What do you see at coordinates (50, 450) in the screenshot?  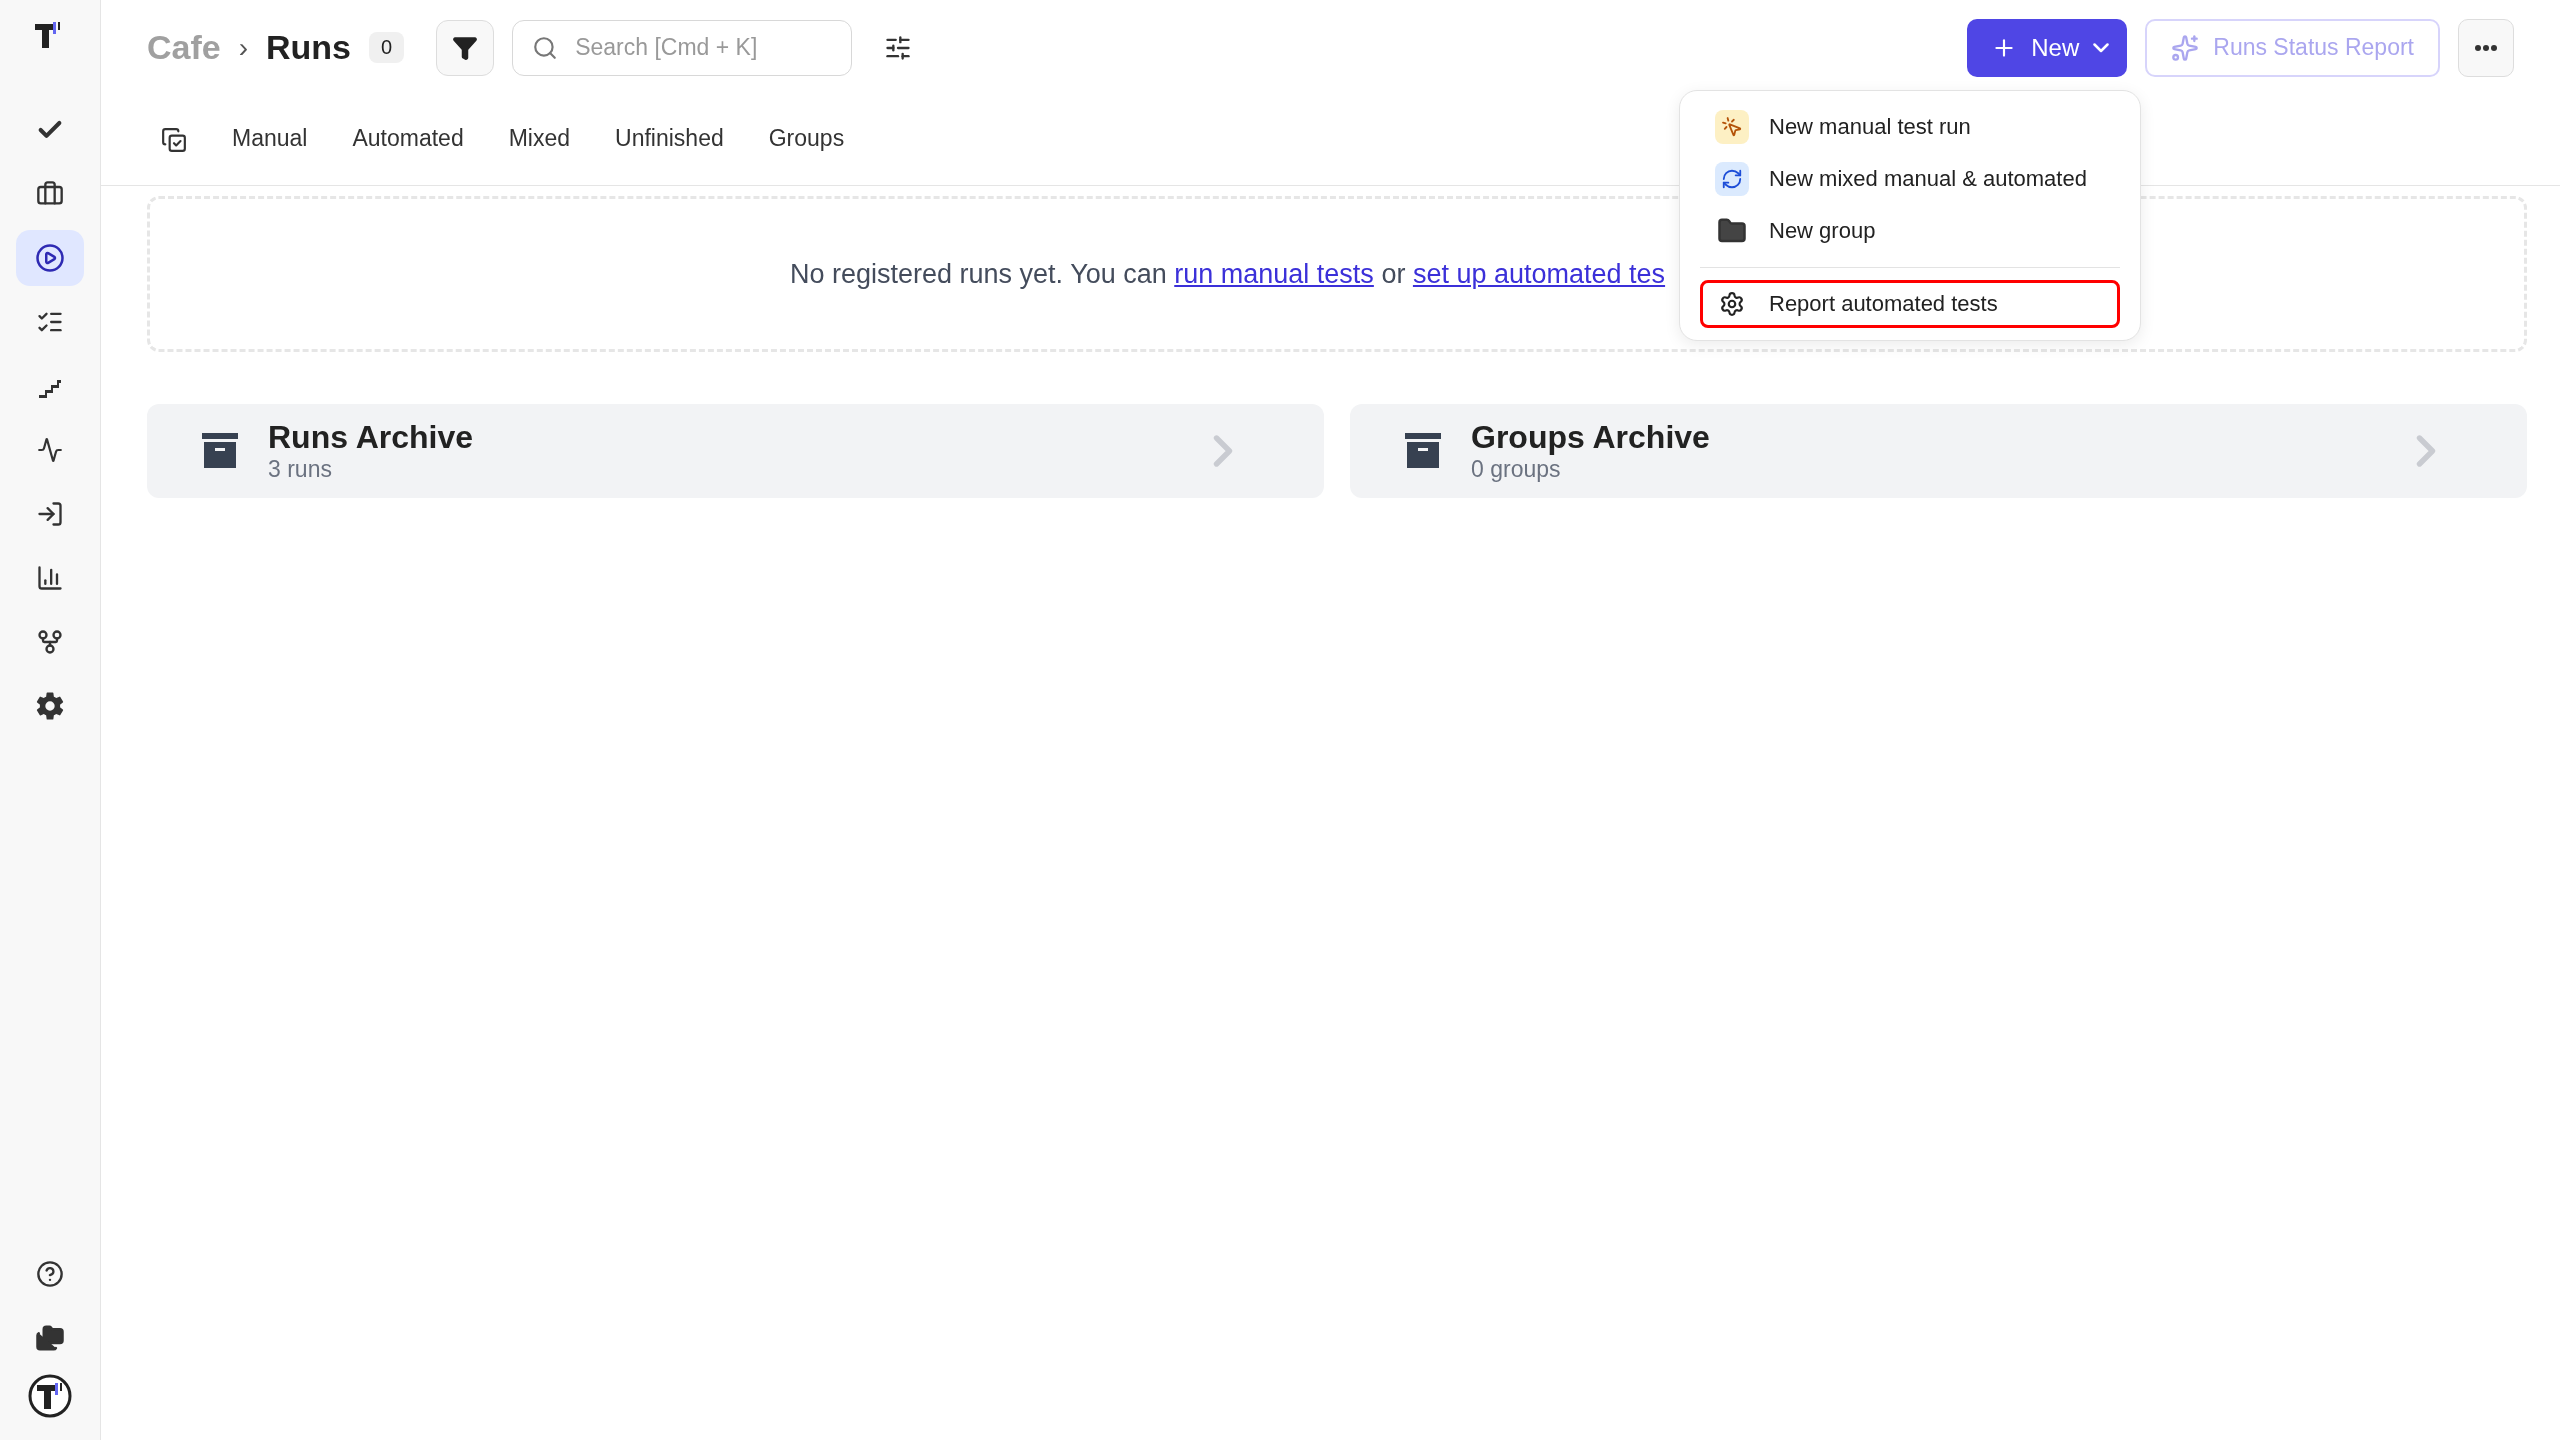 I see `pulse-icon` at bounding box center [50, 450].